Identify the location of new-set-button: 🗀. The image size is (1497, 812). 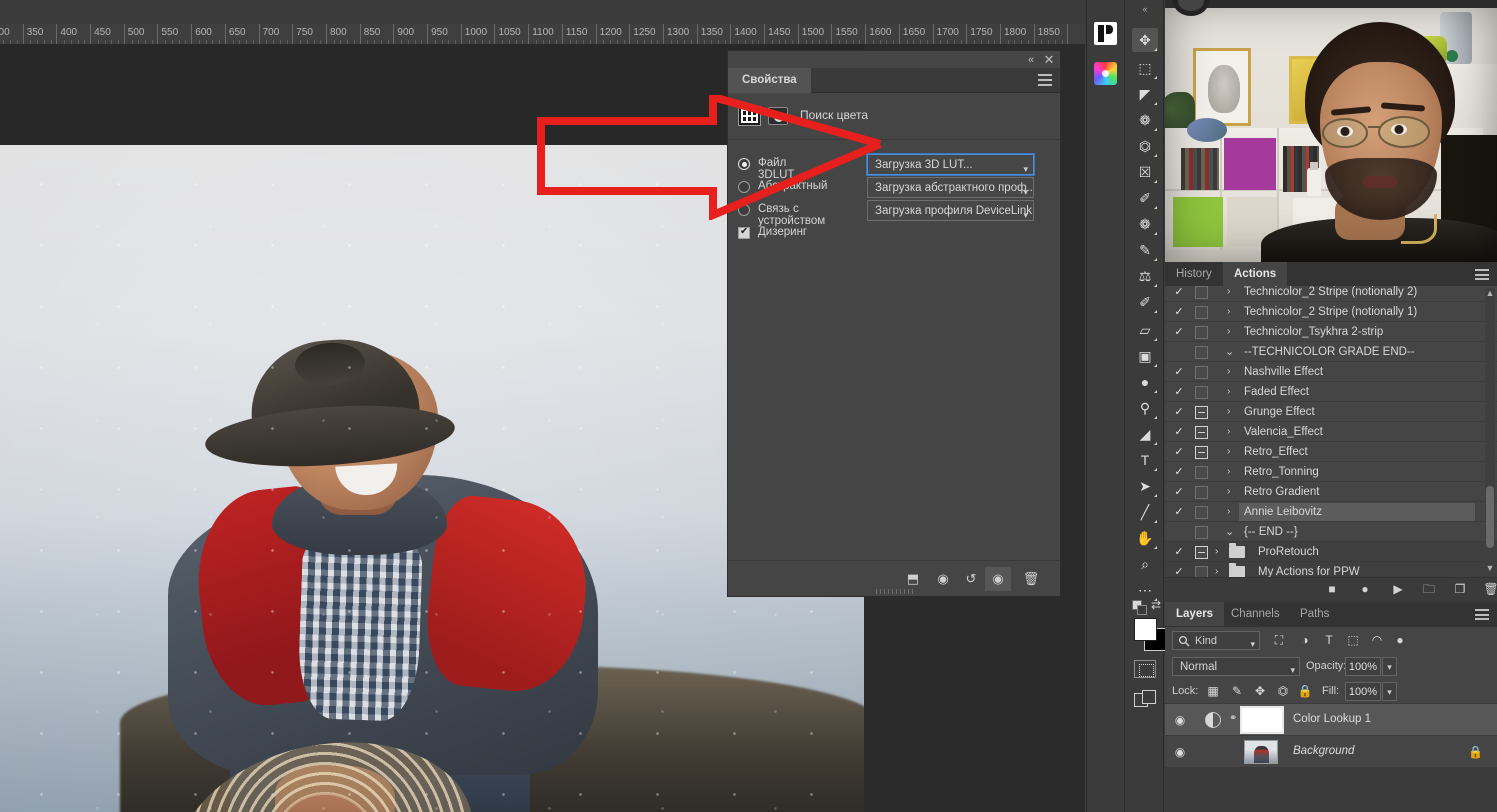
(1429, 589).